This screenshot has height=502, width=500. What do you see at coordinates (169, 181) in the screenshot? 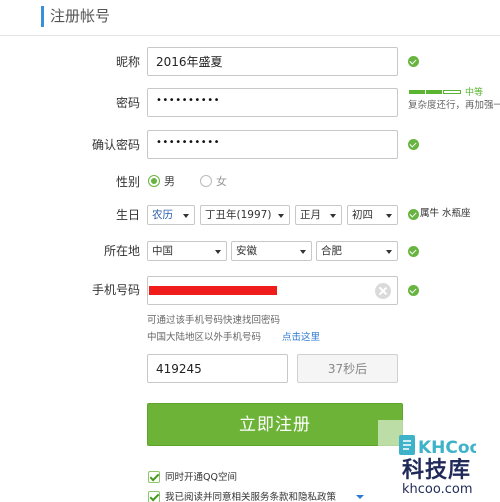
I see `gender-male-label: 男` at bounding box center [169, 181].